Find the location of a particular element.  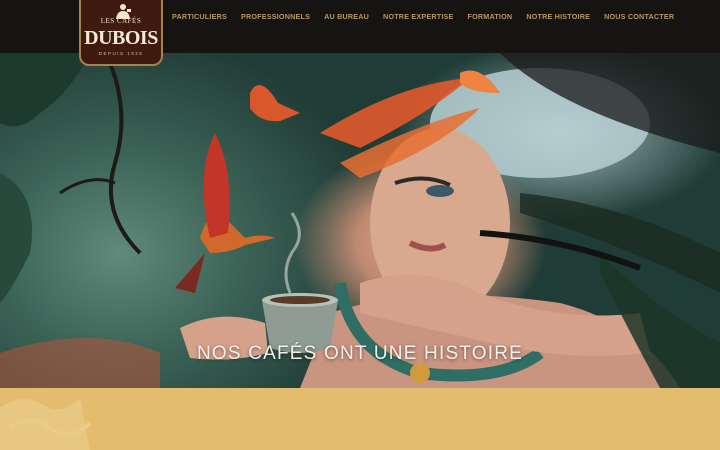

logo-top-text: LES CAFÉS is located at coordinates (121, 21).